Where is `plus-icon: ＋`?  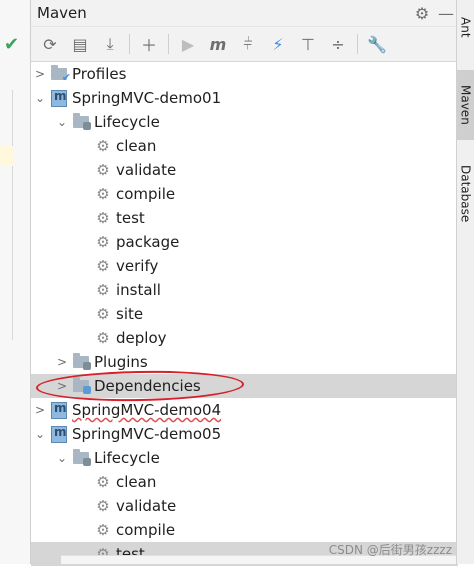 plus-icon: ＋ is located at coordinates (149, 44).